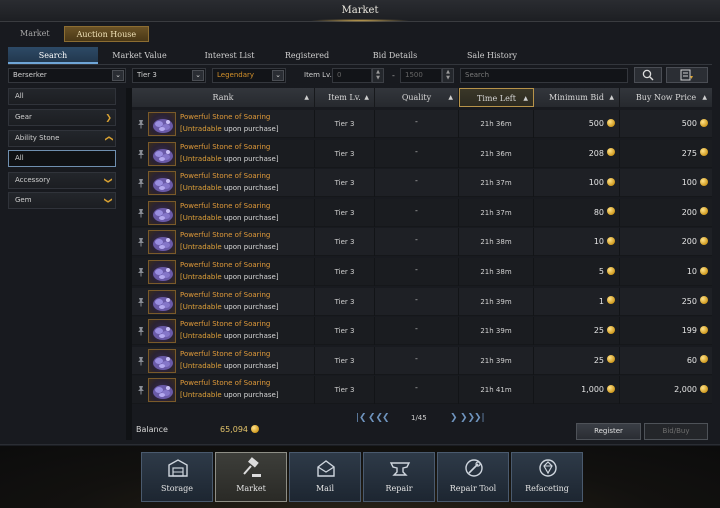 The image size is (720, 508). I want to click on sidebar-item-accessory: Accessory ❯, so click(62, 180).